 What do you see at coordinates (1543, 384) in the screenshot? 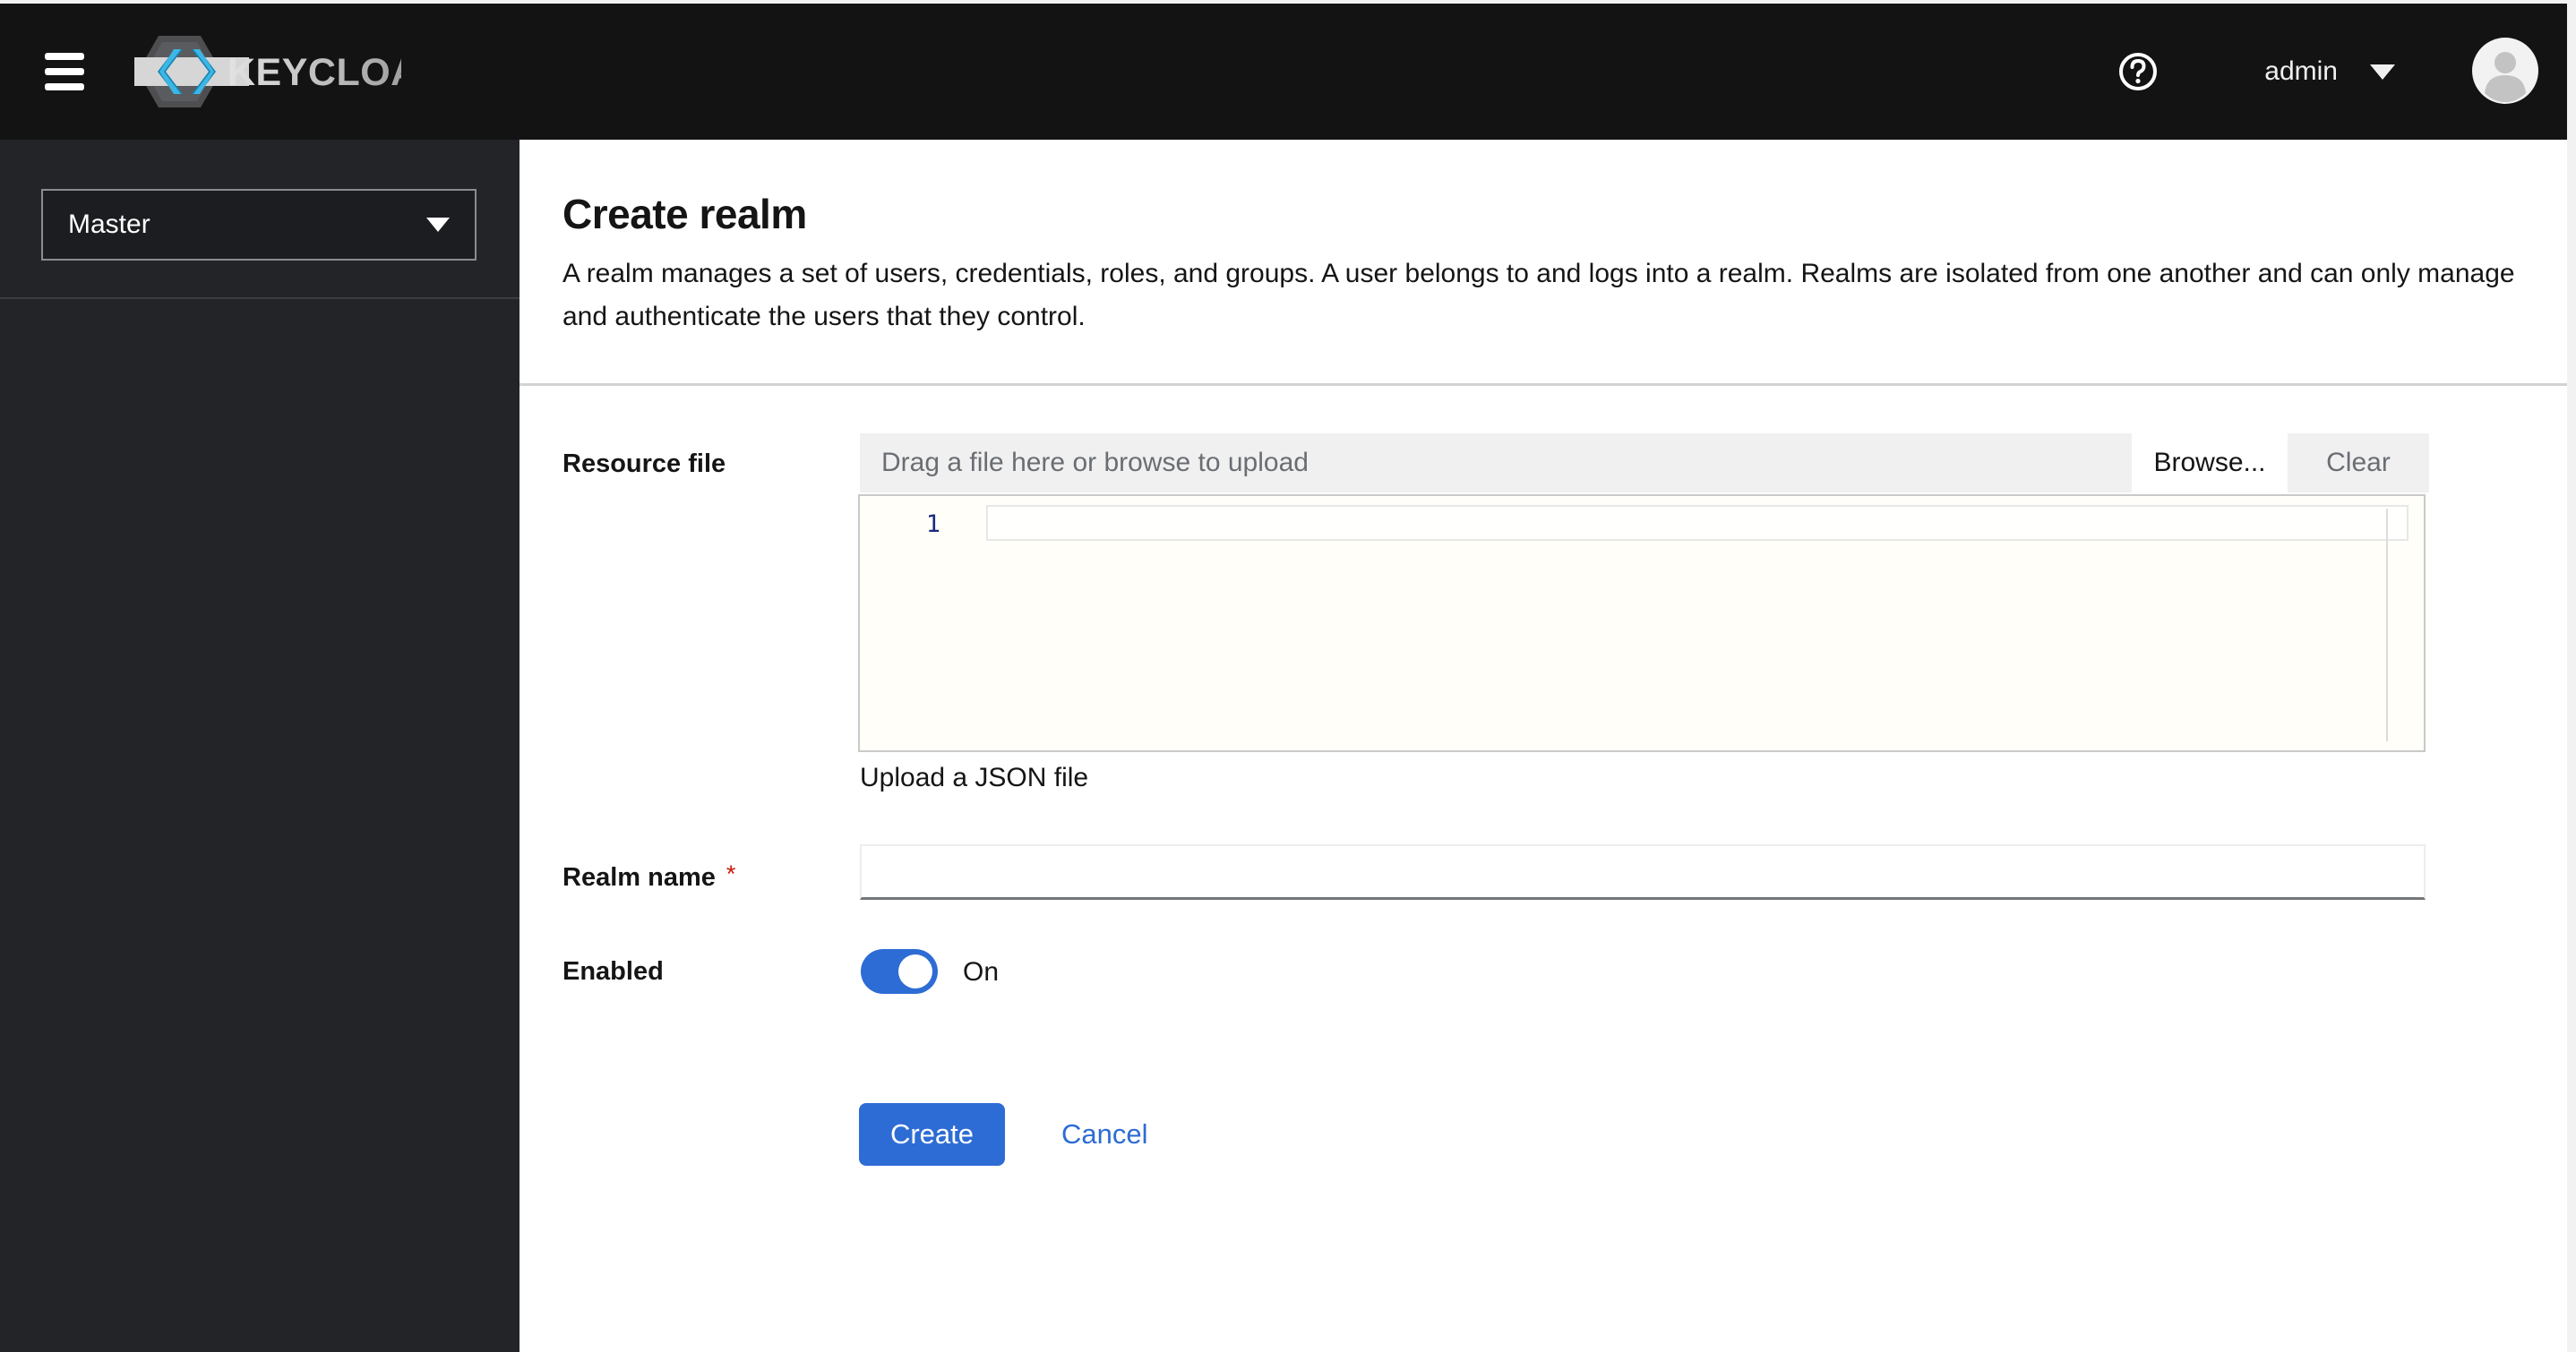
I see `content-divider` at bounding box center [1543, 384].